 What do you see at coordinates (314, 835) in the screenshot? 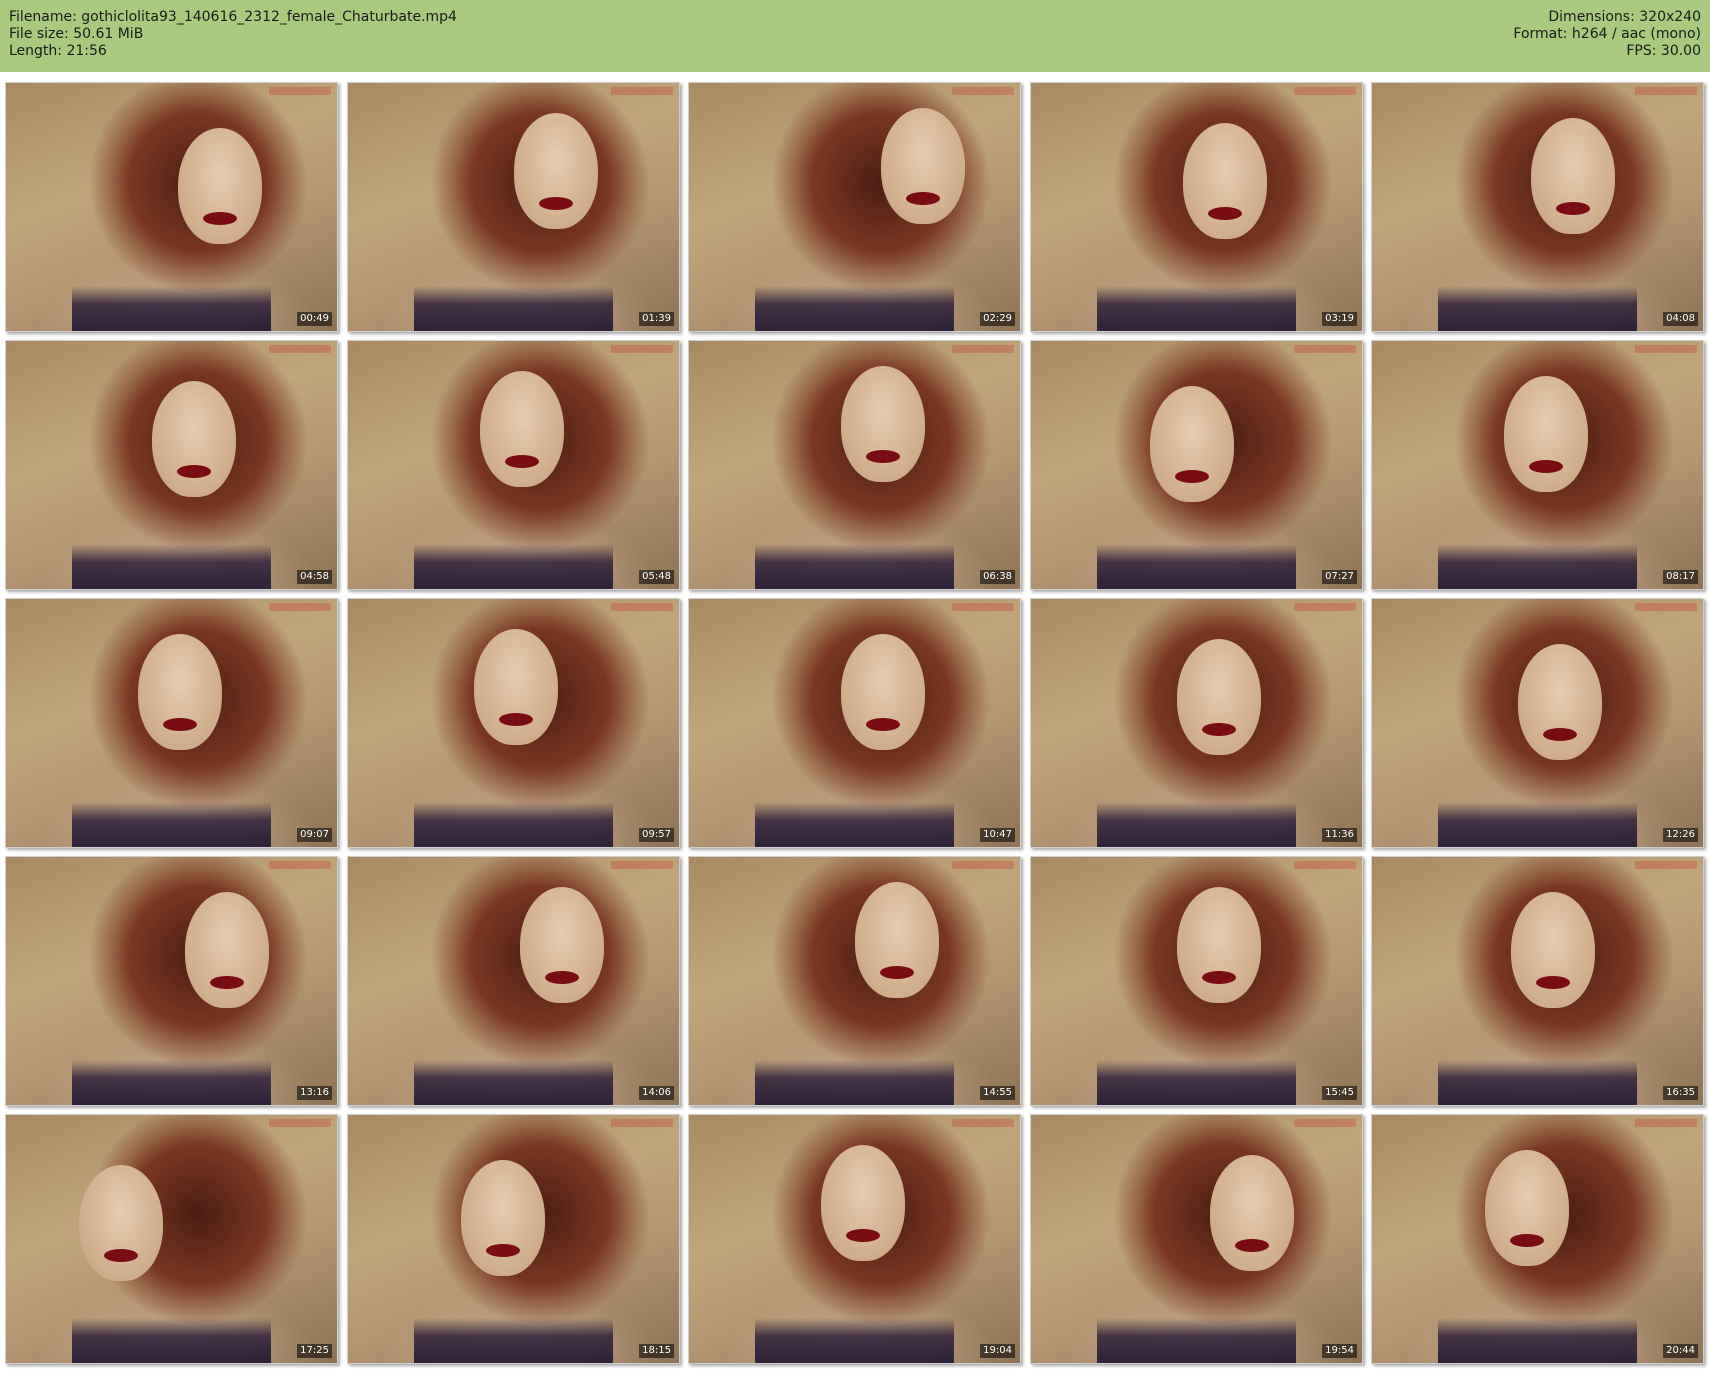
I see `timestamp-label: 09:07` at bounding box center [314, 835].